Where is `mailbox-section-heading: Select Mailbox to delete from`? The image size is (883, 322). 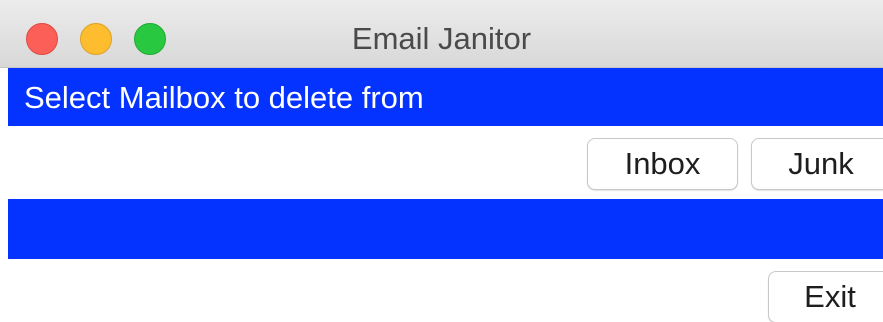
mailbox-section-heading: Select Mailbox to delete from is located at coordinates (224, 97).